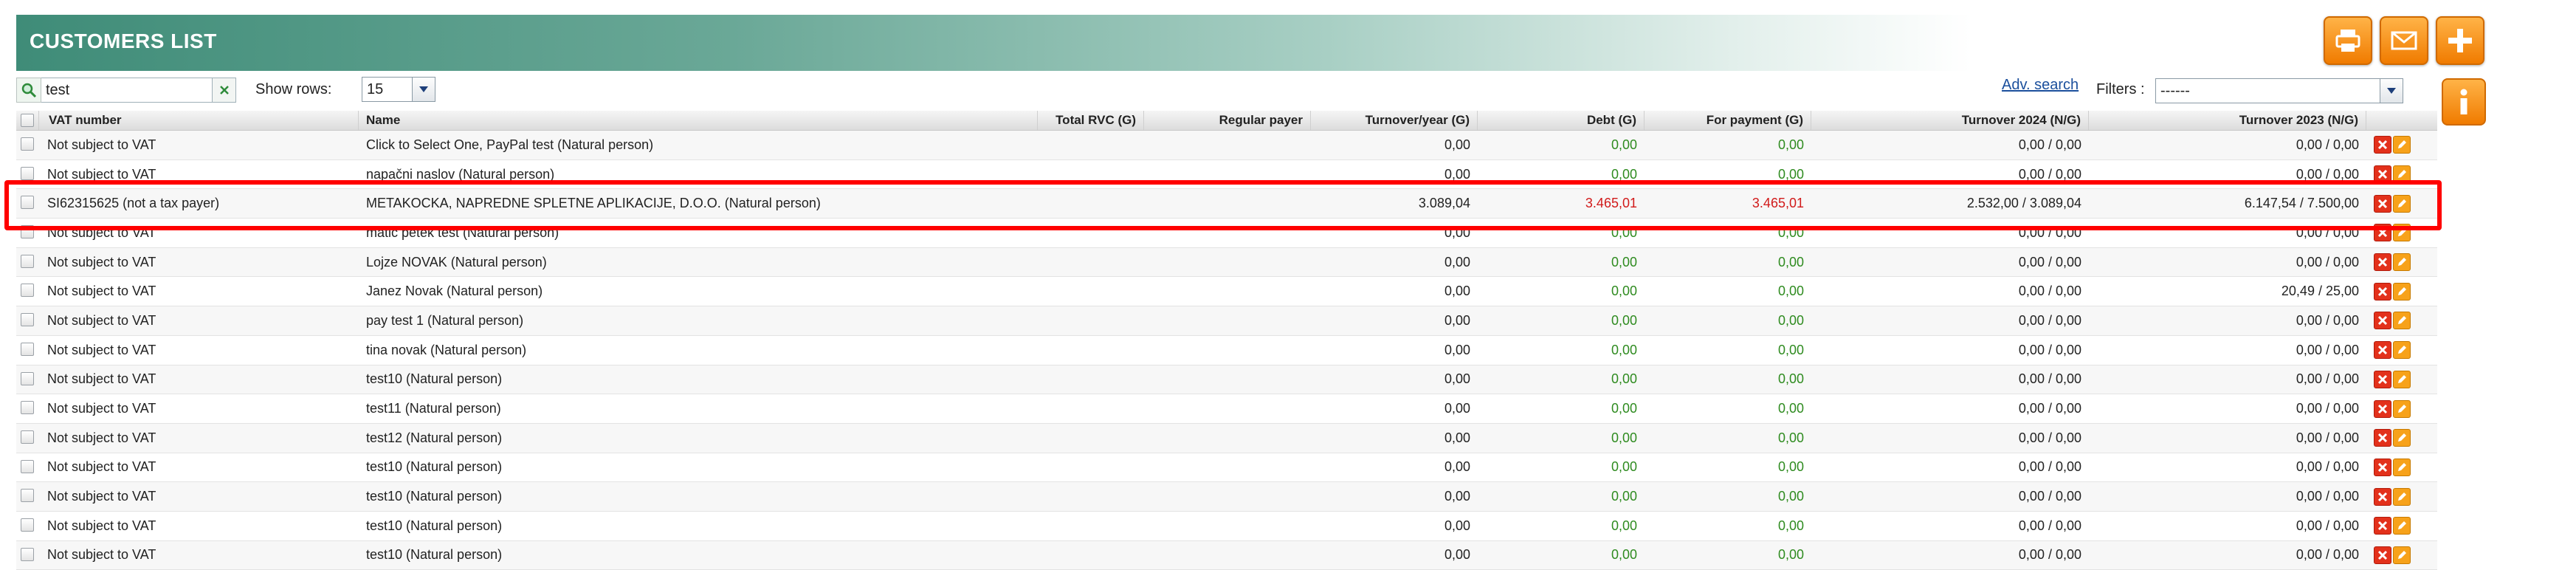 The image size is (2576, 570). Describe the element at coordinates (1091, 120) in the screenshot. I see `column-total-rvc: Total RVC (G)` at that location.